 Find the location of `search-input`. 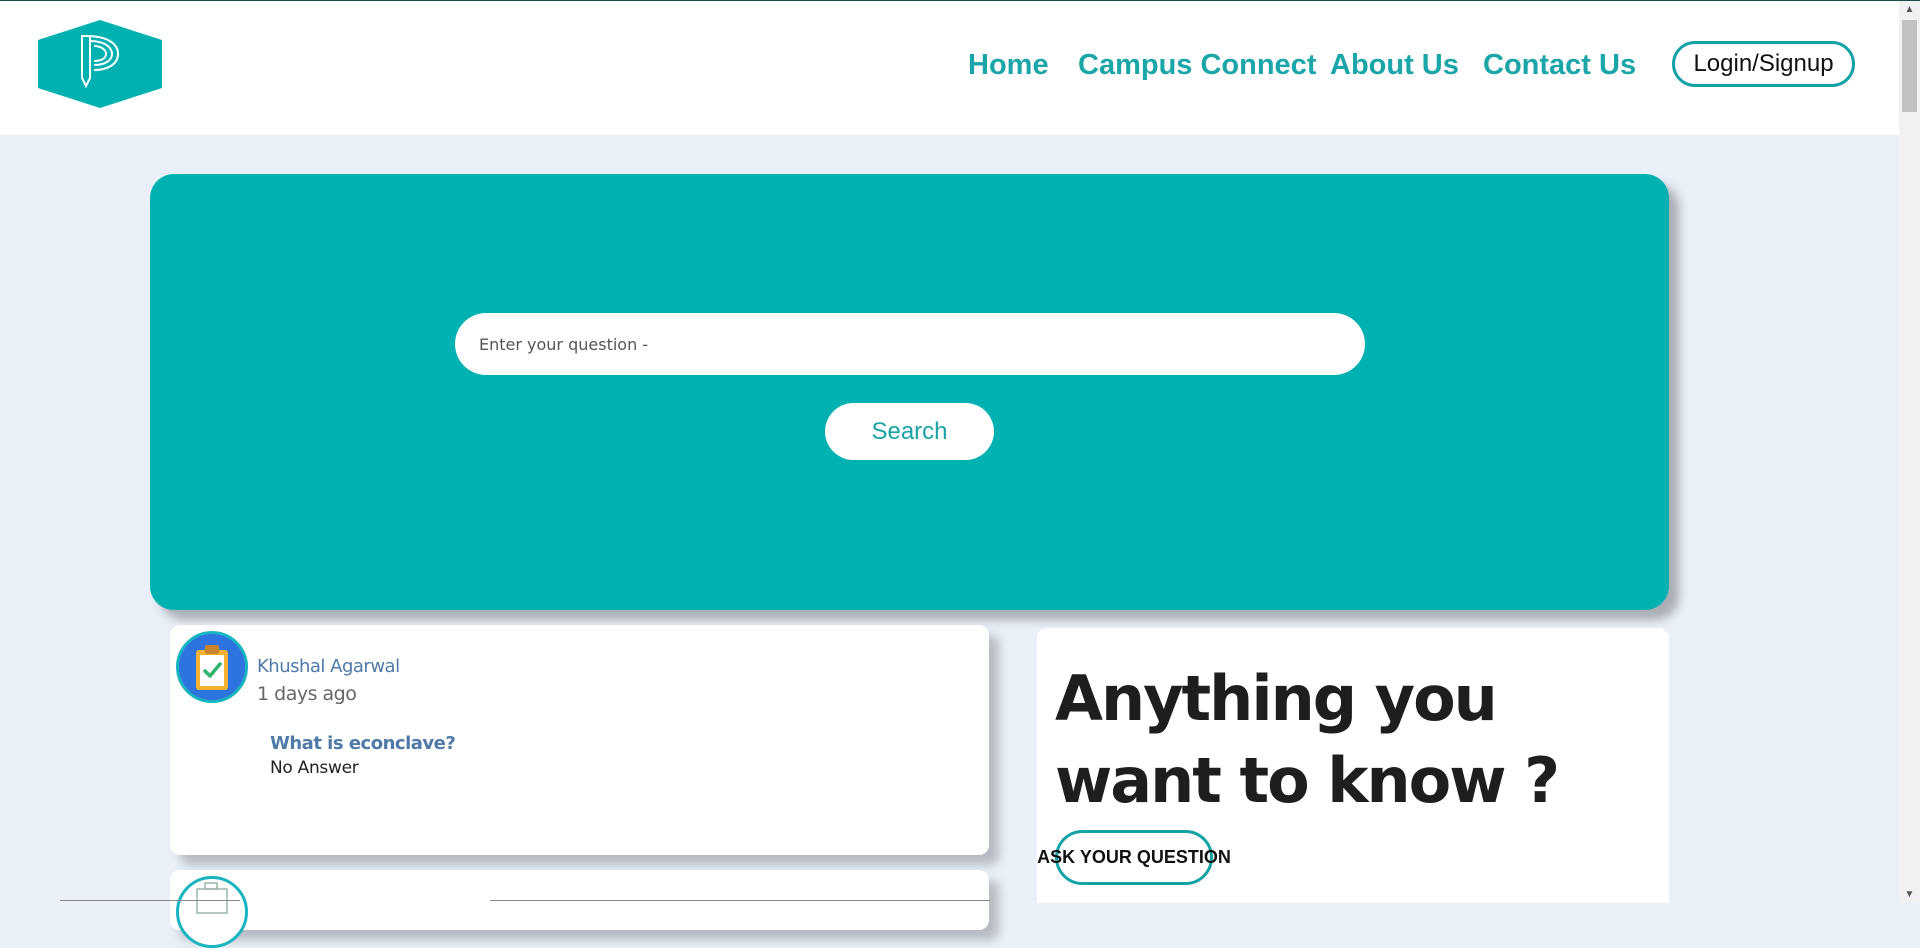

search-input is located at coordinates (910, 344).